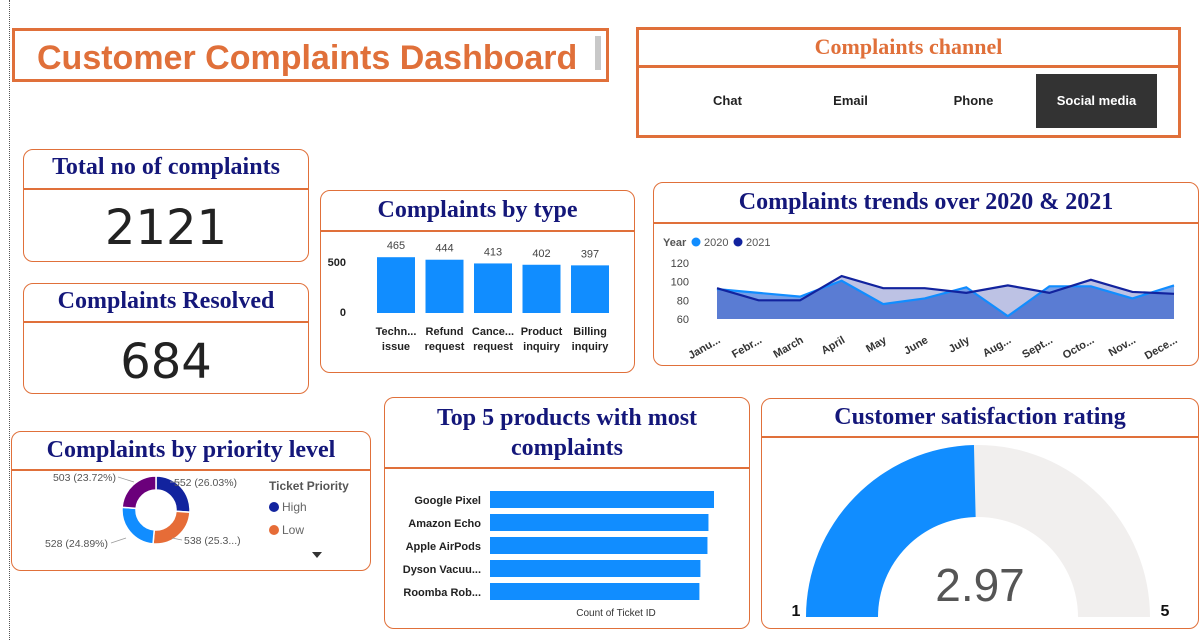 The height and width of the screenshot is (640, 1203). What do you see at coordinates (166, 167) in the screenshot?
I see `total-complaints-title: Total no of complaints` at bounding box center [166, 167].